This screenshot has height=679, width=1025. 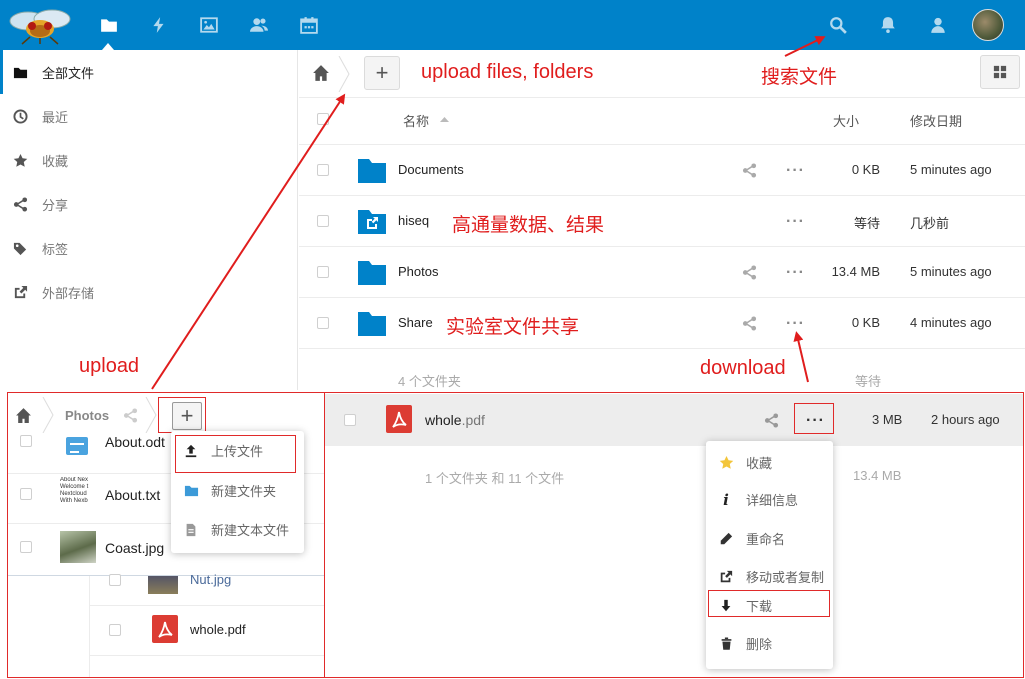 I want to click on files-icon, so click(x=109, y=25).